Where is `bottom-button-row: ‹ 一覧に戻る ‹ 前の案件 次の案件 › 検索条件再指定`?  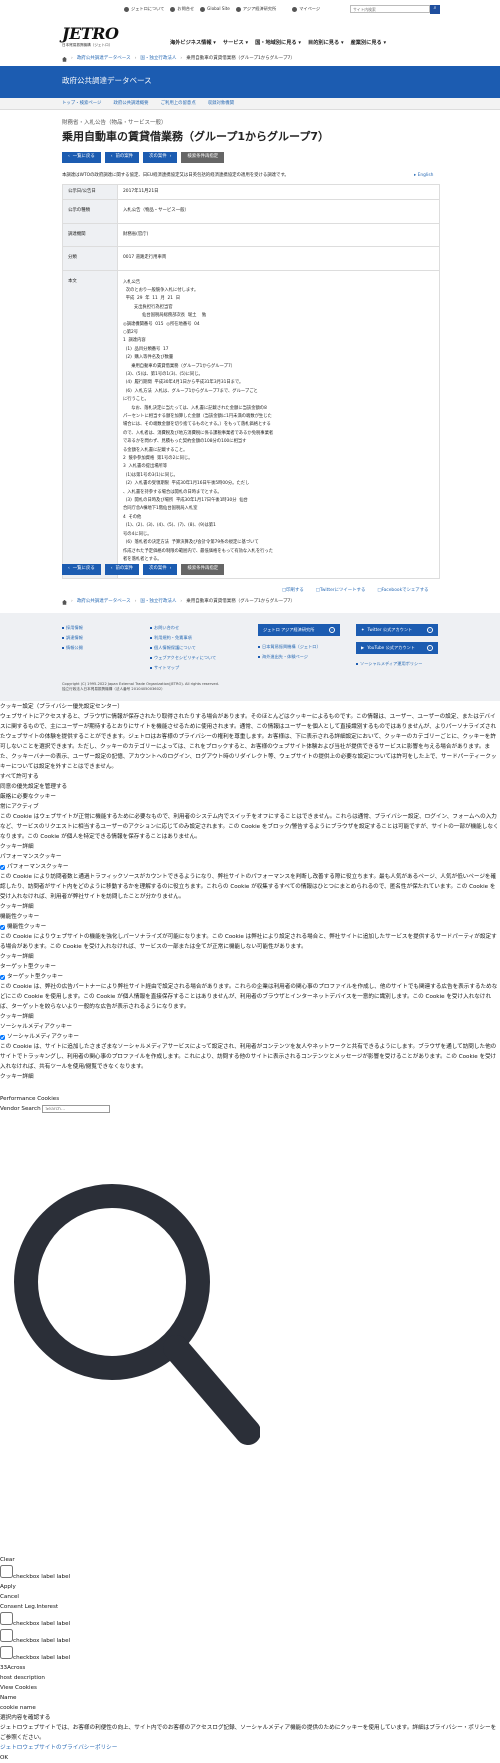
bottom-button-row: ‹ 一覧に戻る ‹ 前の案件 次の案件 › 検索条件再指定 is located at coordinates (143, 569).